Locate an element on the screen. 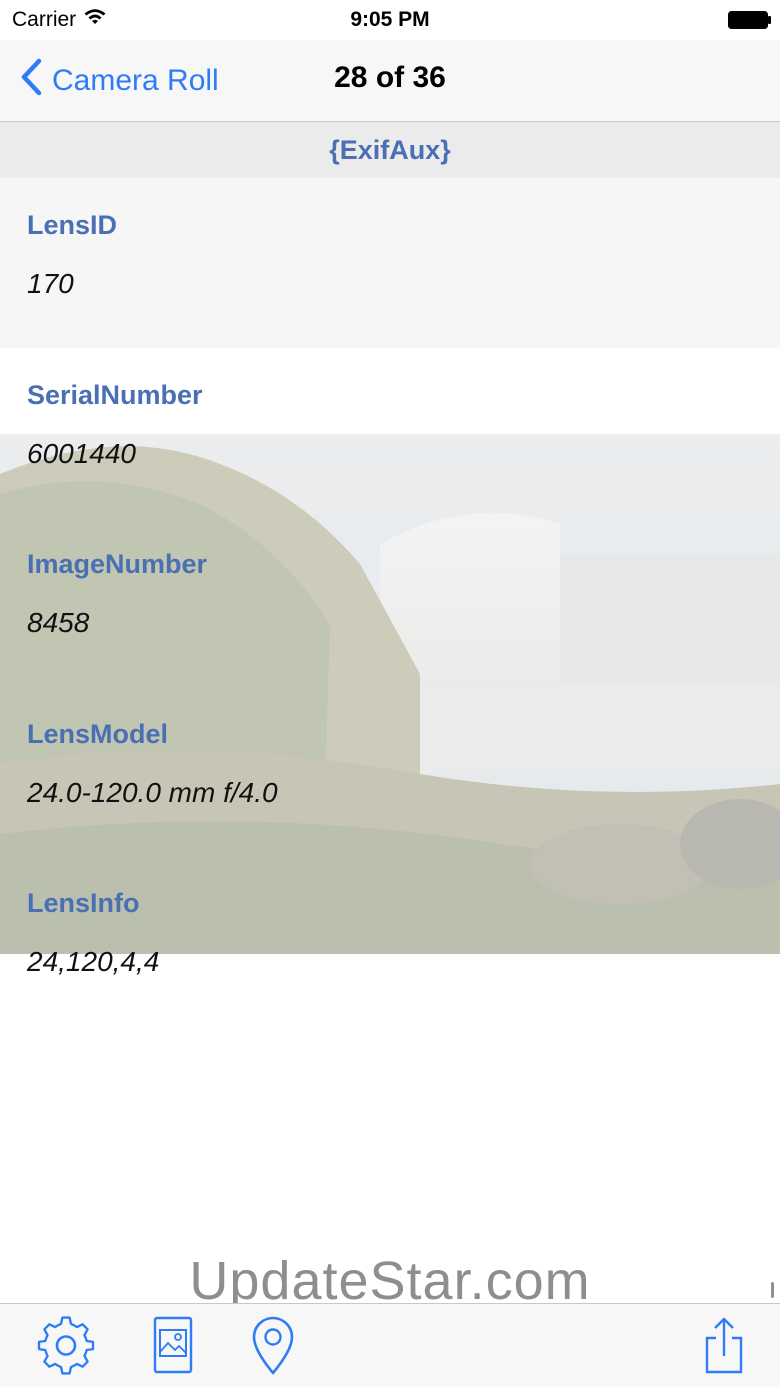 This screenshot has width=780, height=1387. share-icon is located at coordinates (724, 1348).